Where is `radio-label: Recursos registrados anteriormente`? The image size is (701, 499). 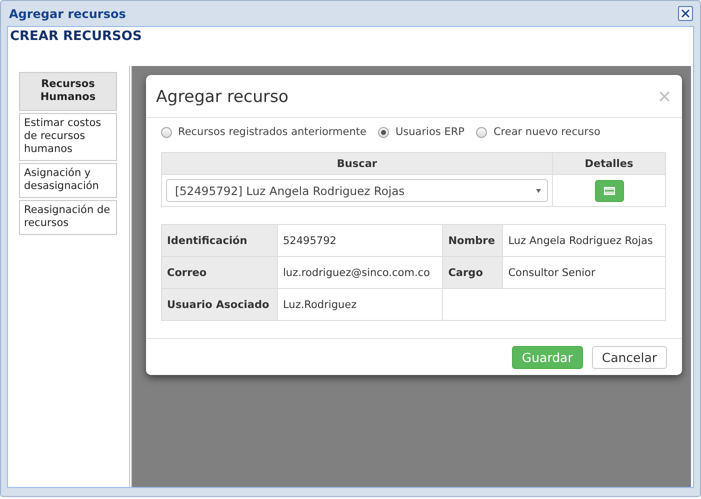
radio-label: Recursos registrados anteriormente is located at coordinates (272, 132).